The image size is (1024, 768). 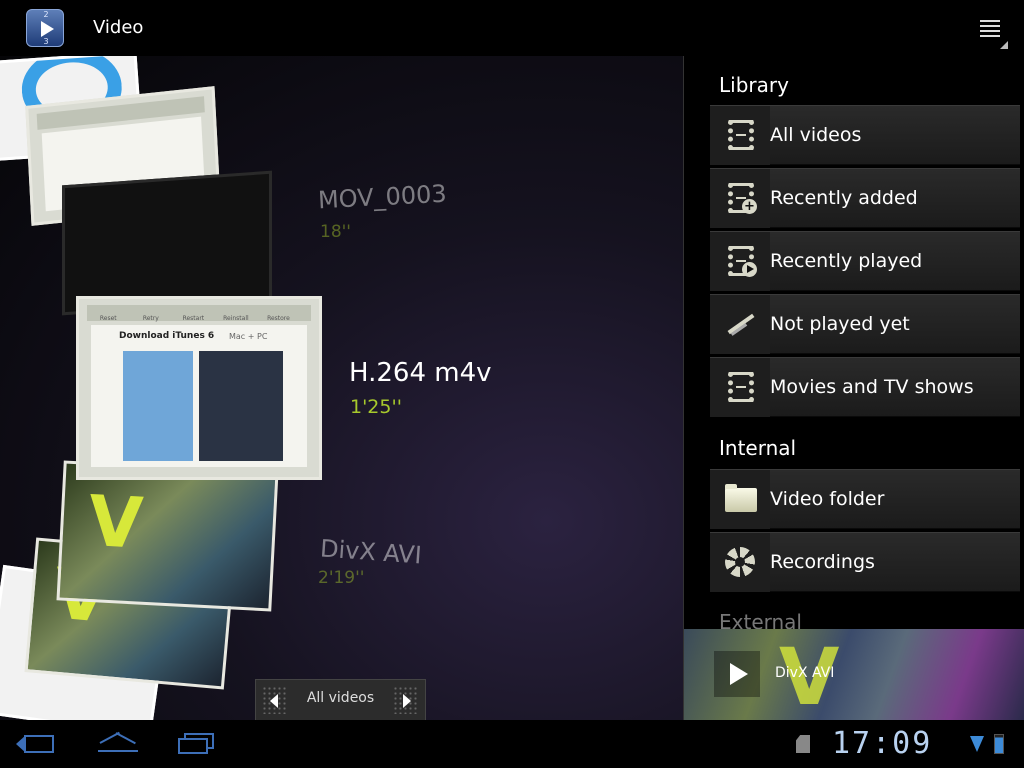 I want to click on nav-item-label: All videos, so click(x=816, y=135).